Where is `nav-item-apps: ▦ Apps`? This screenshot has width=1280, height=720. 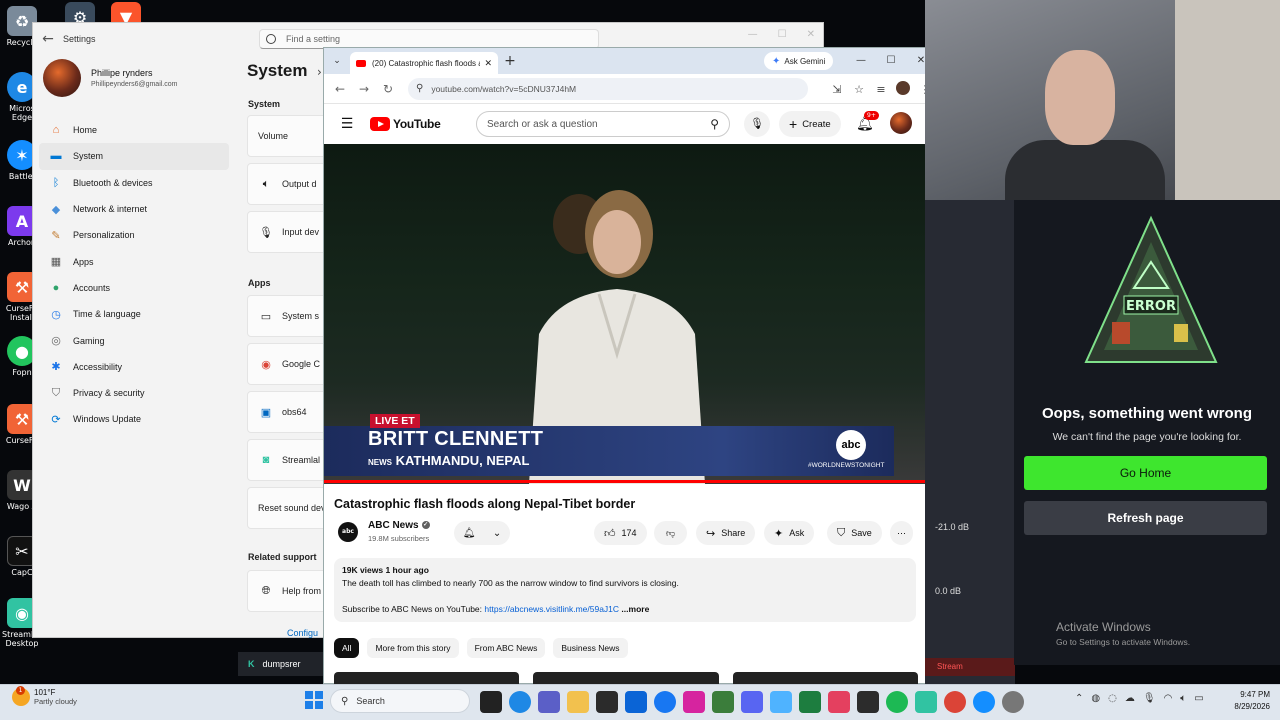
nav-item-apps: ▦ Apps is located at coordinates (134, 261).